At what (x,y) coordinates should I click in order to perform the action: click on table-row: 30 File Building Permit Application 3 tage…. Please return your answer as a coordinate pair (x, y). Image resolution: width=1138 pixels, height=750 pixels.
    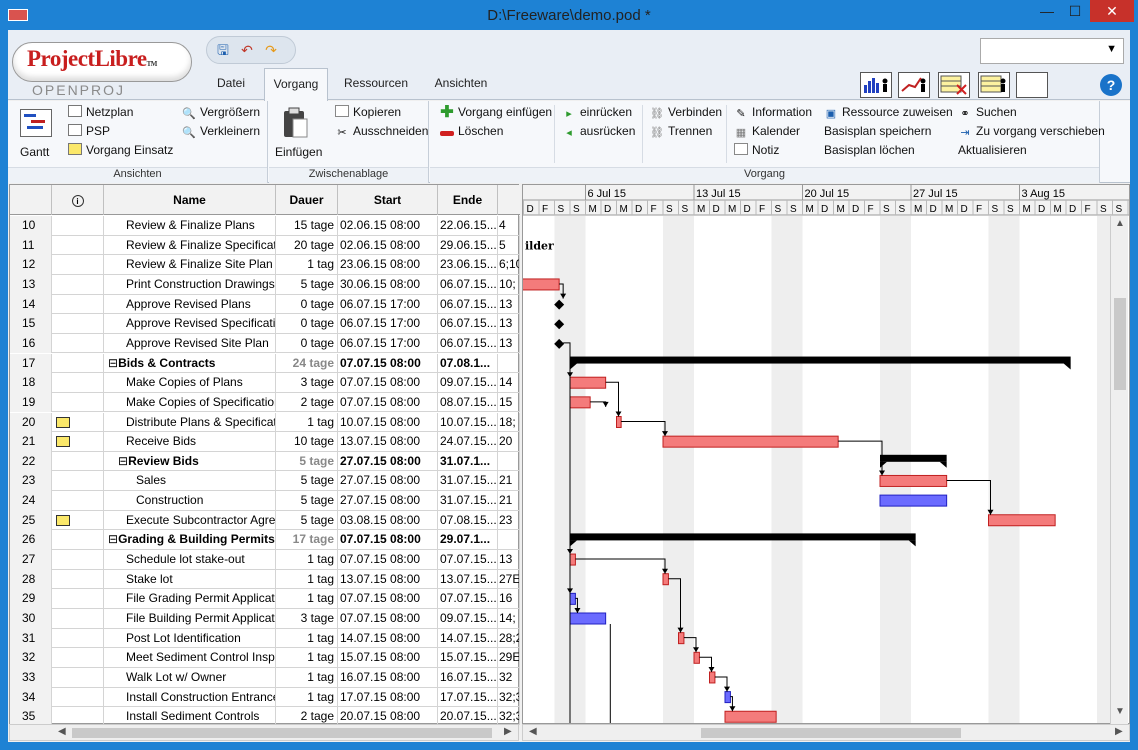
    Looking at the image, I should click on (265, 619).